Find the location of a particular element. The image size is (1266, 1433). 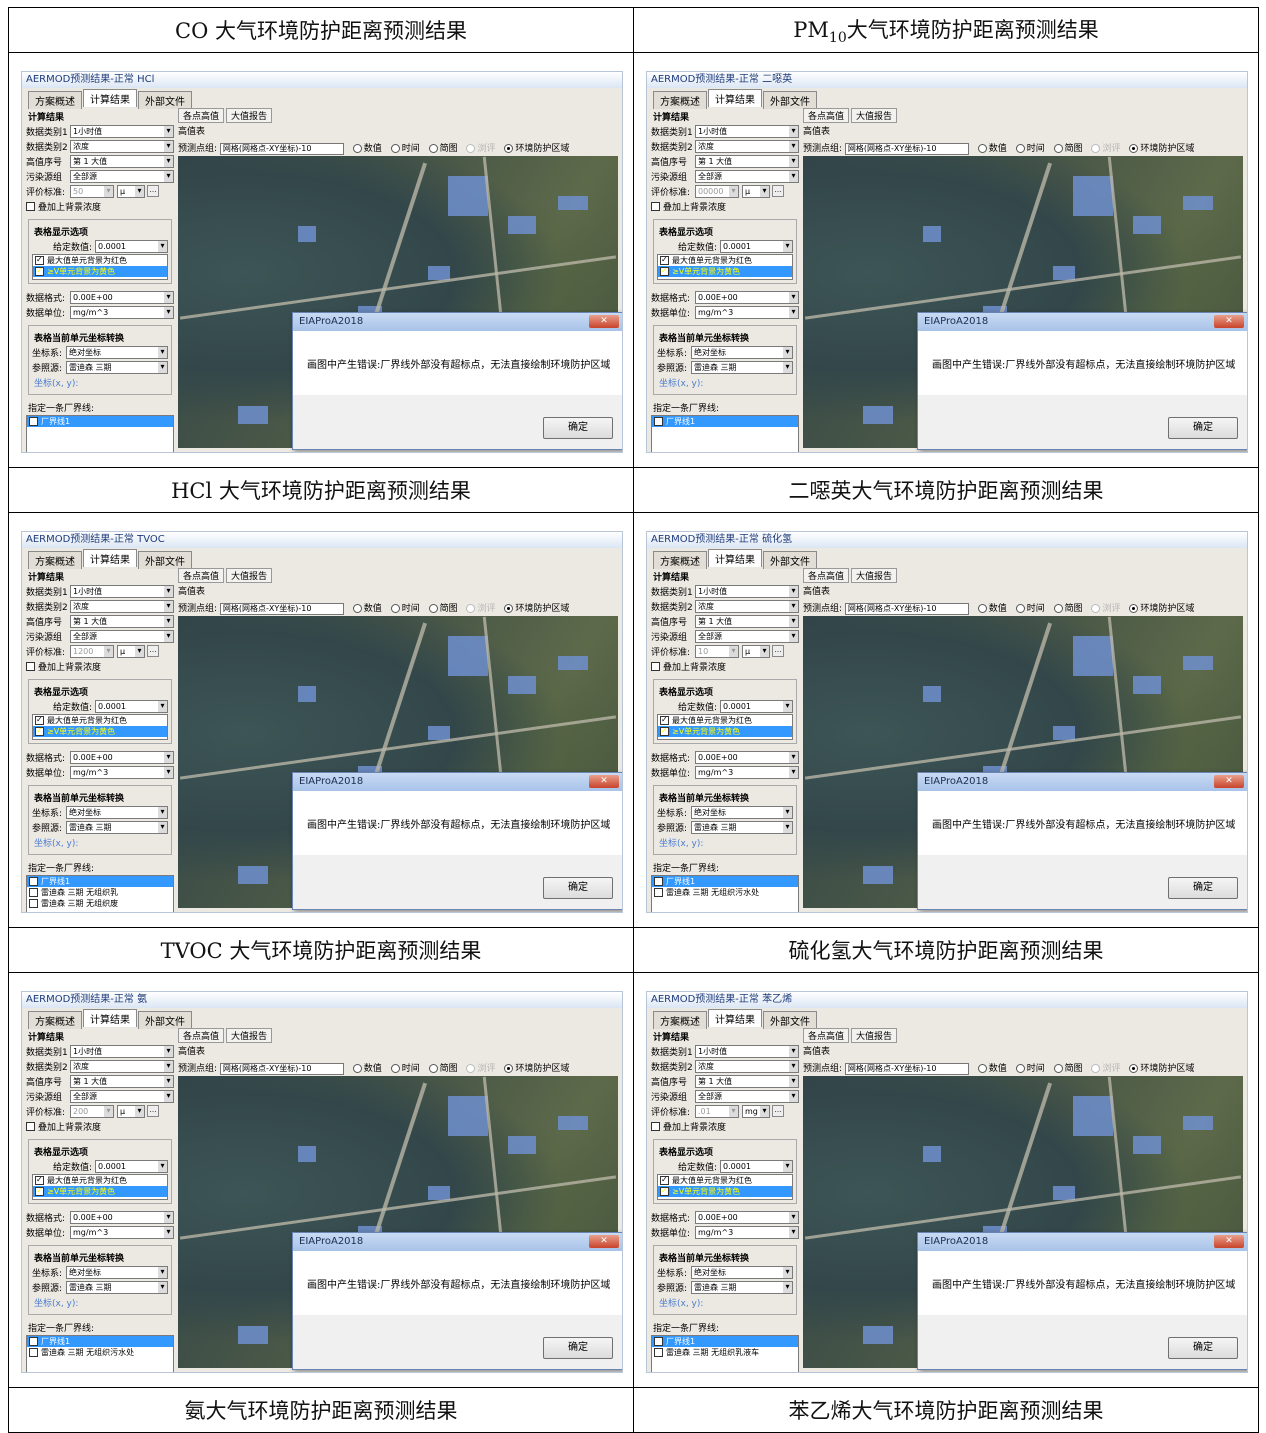

standard-input: 1200 is located at coordinates (92, 651).